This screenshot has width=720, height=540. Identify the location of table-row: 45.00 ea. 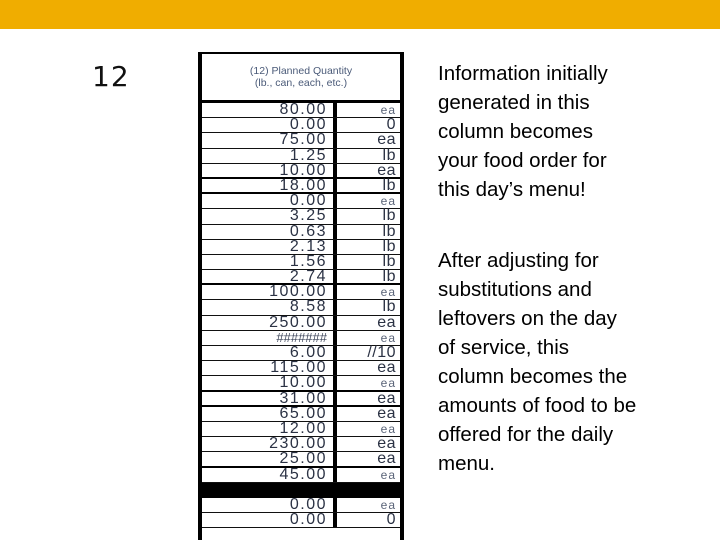
(301, 474).